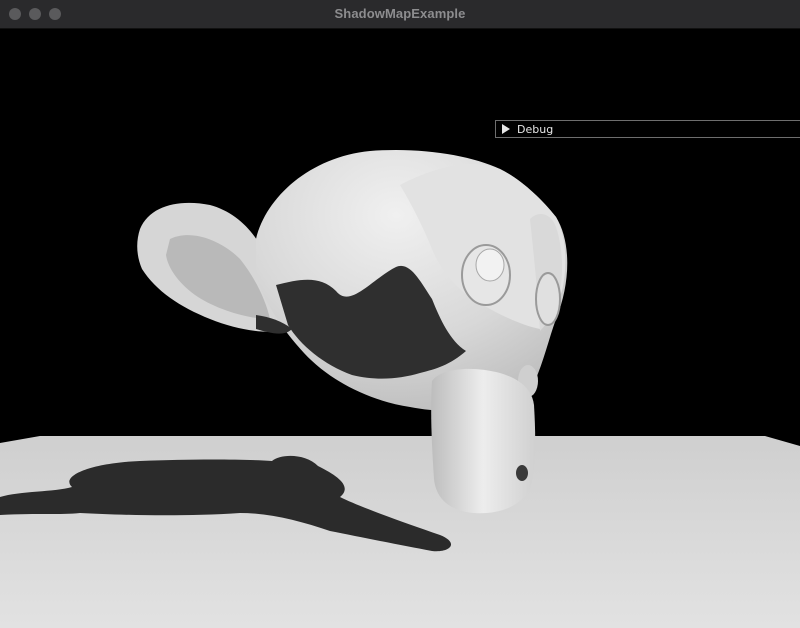 The image size is (800, 628). Describe the element at coordinates (483, 441) in the screenshot. I see `muzzle` at that location.